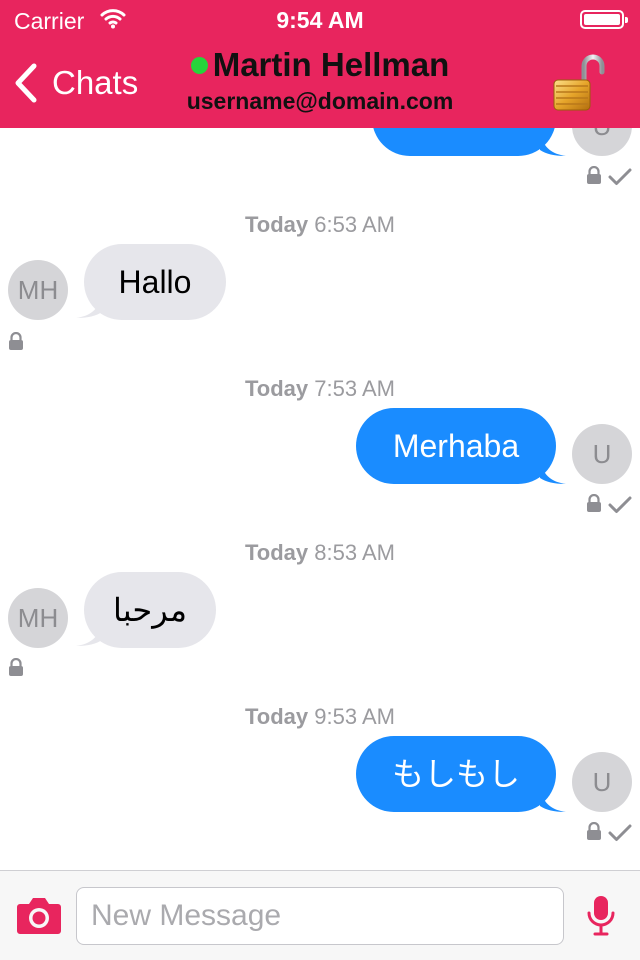 Image resolution: width=640 pixels, height=960 pixels. What do you see at coordinates (464, 142) in the screenshot?
I see `message-bubble-outgoing` at bounding box center [464, 142].